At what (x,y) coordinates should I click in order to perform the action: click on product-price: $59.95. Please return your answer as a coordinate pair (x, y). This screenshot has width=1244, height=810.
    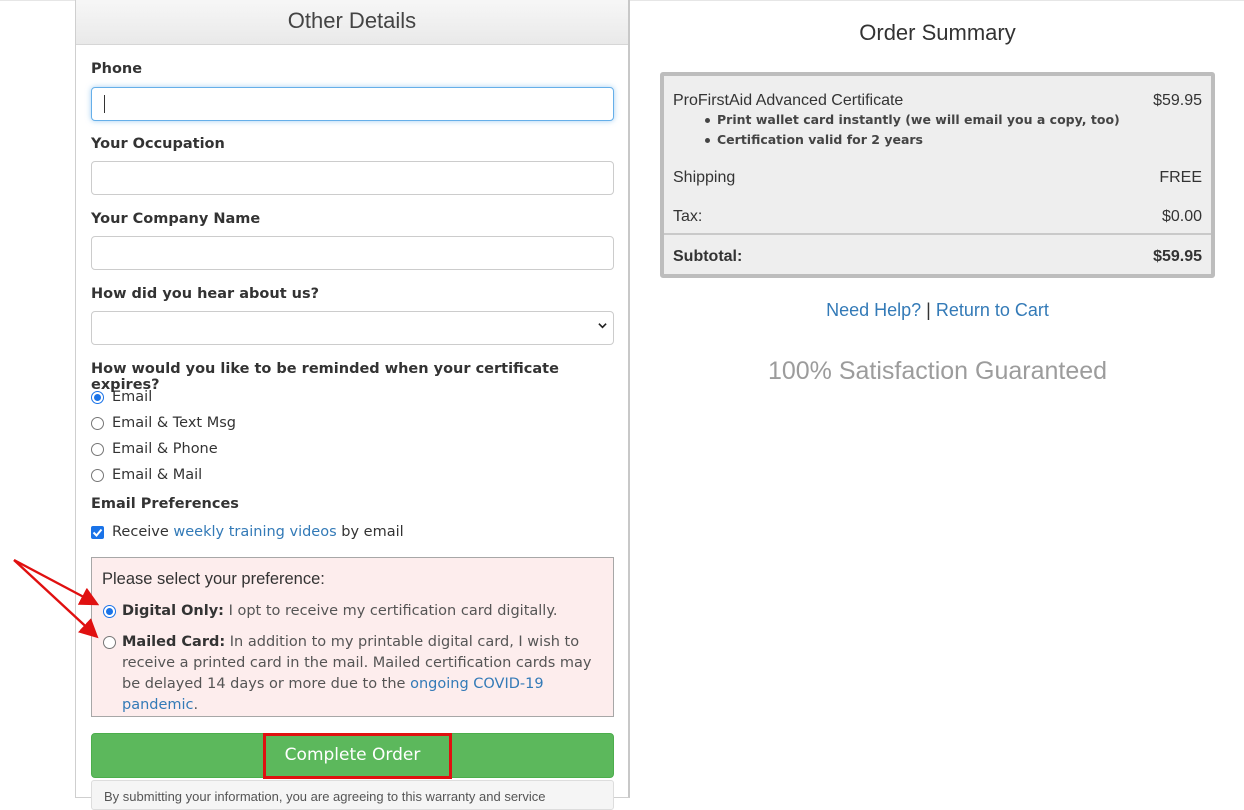
    Looking at the image, I should click on (1177, 100).